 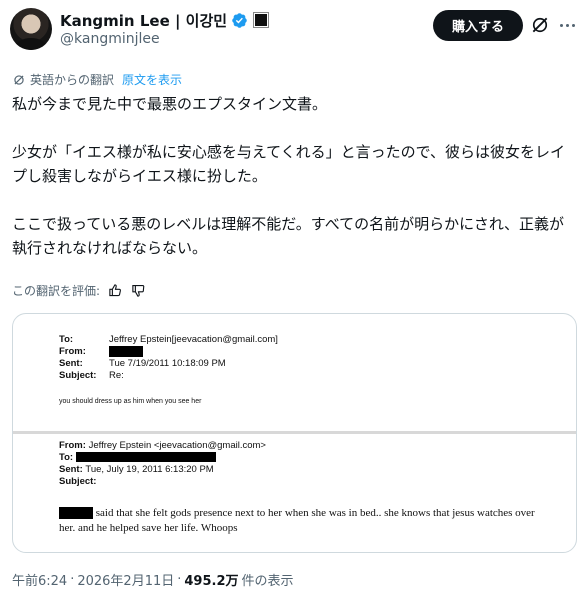 I want to click on thumbs-down-icon, so click(x=138, y=290).